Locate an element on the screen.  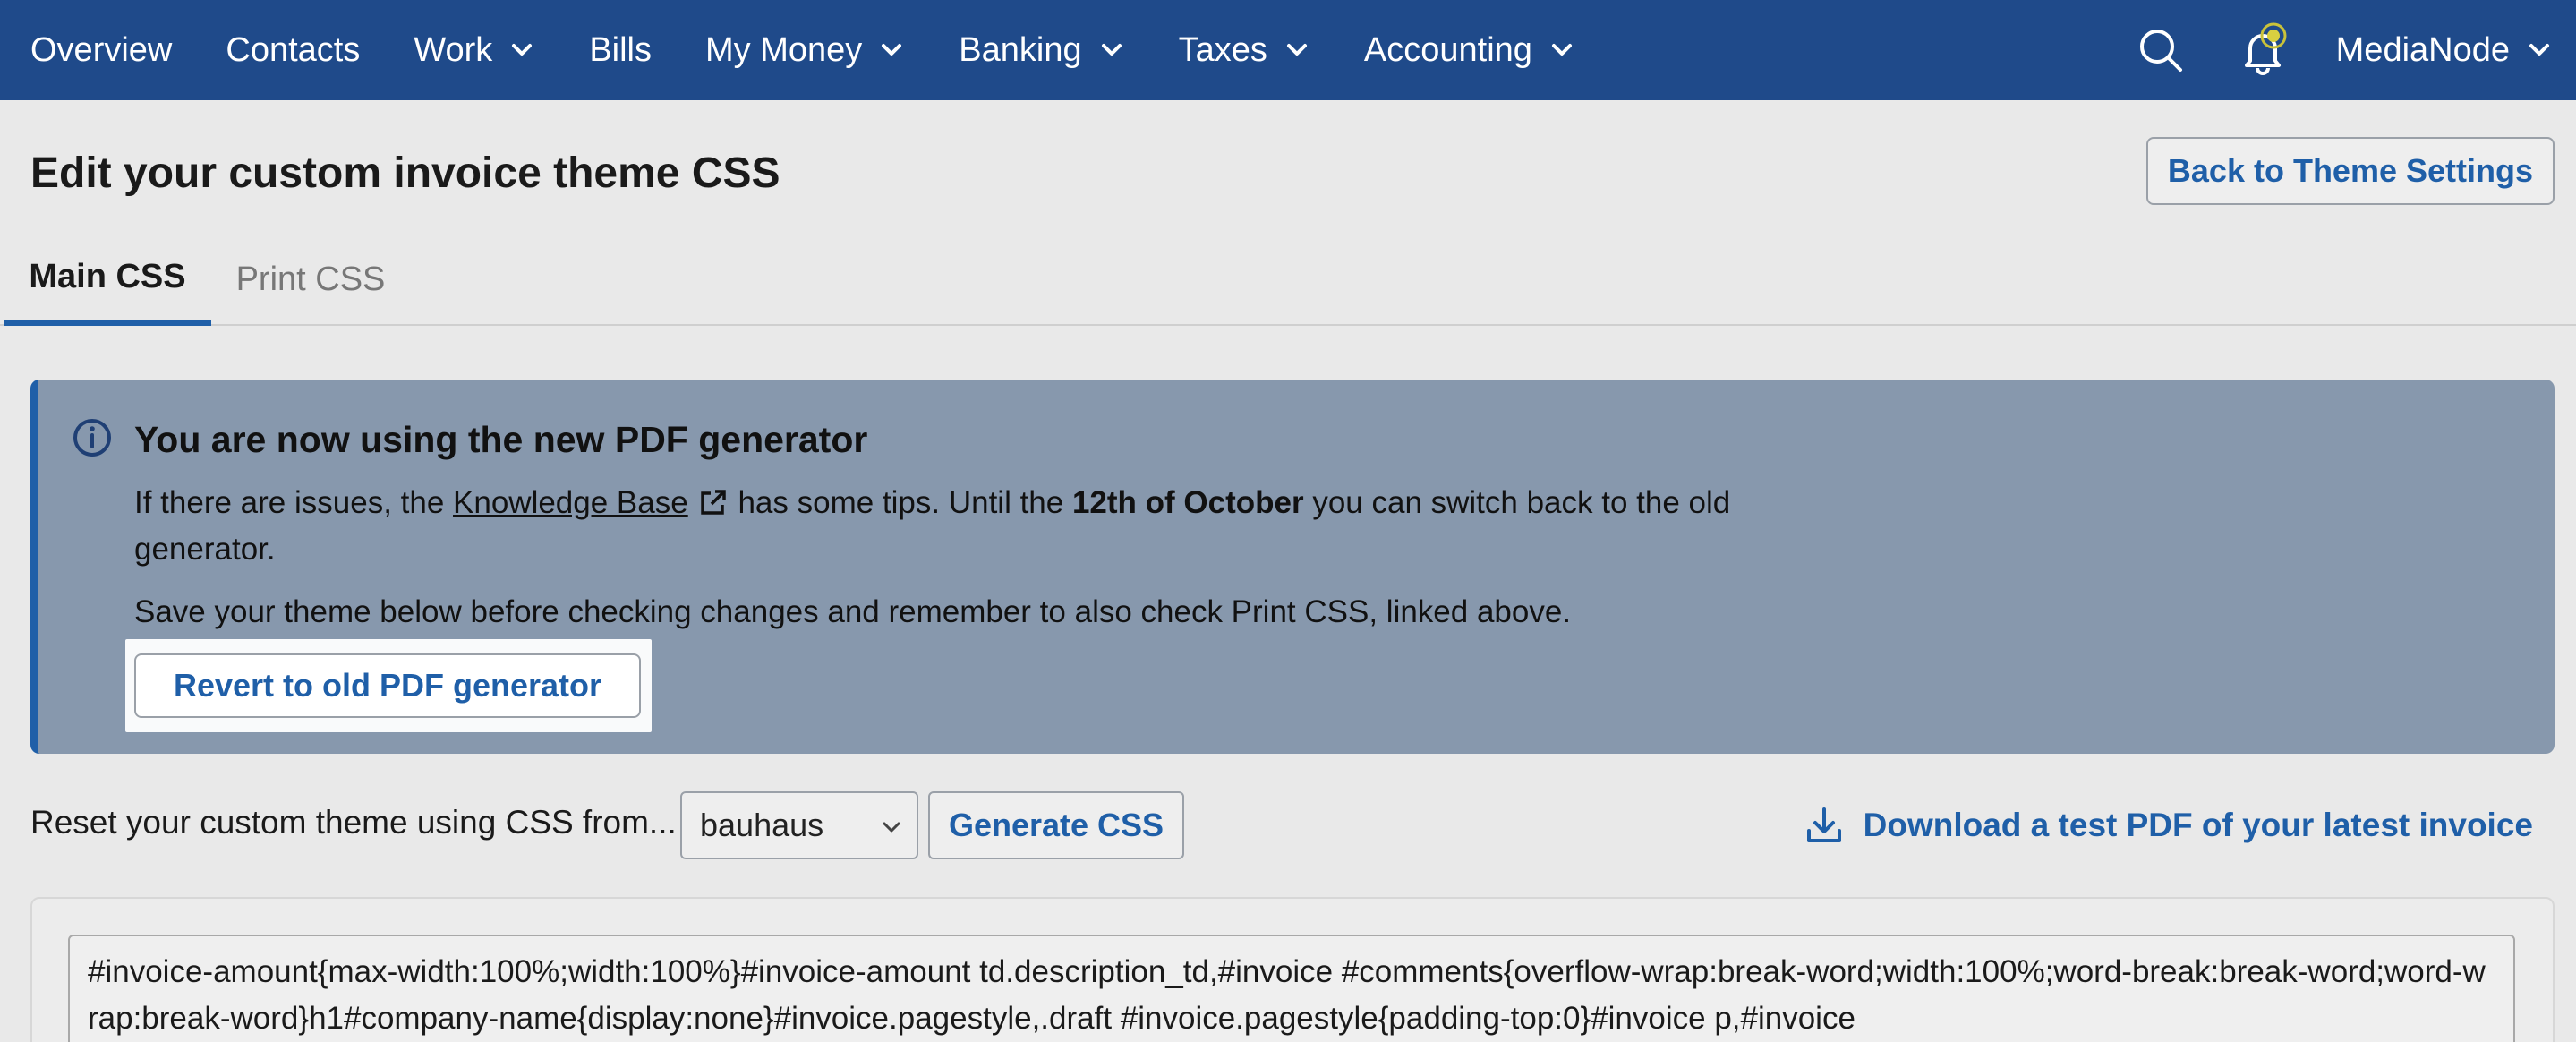
tab-main-css: Main CSS is located at coordinates (107, 279).